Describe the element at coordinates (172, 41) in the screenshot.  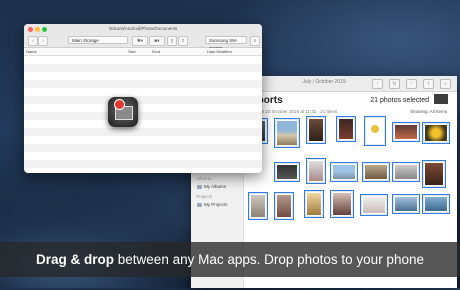
I see `document-icon: ▯` at that location.